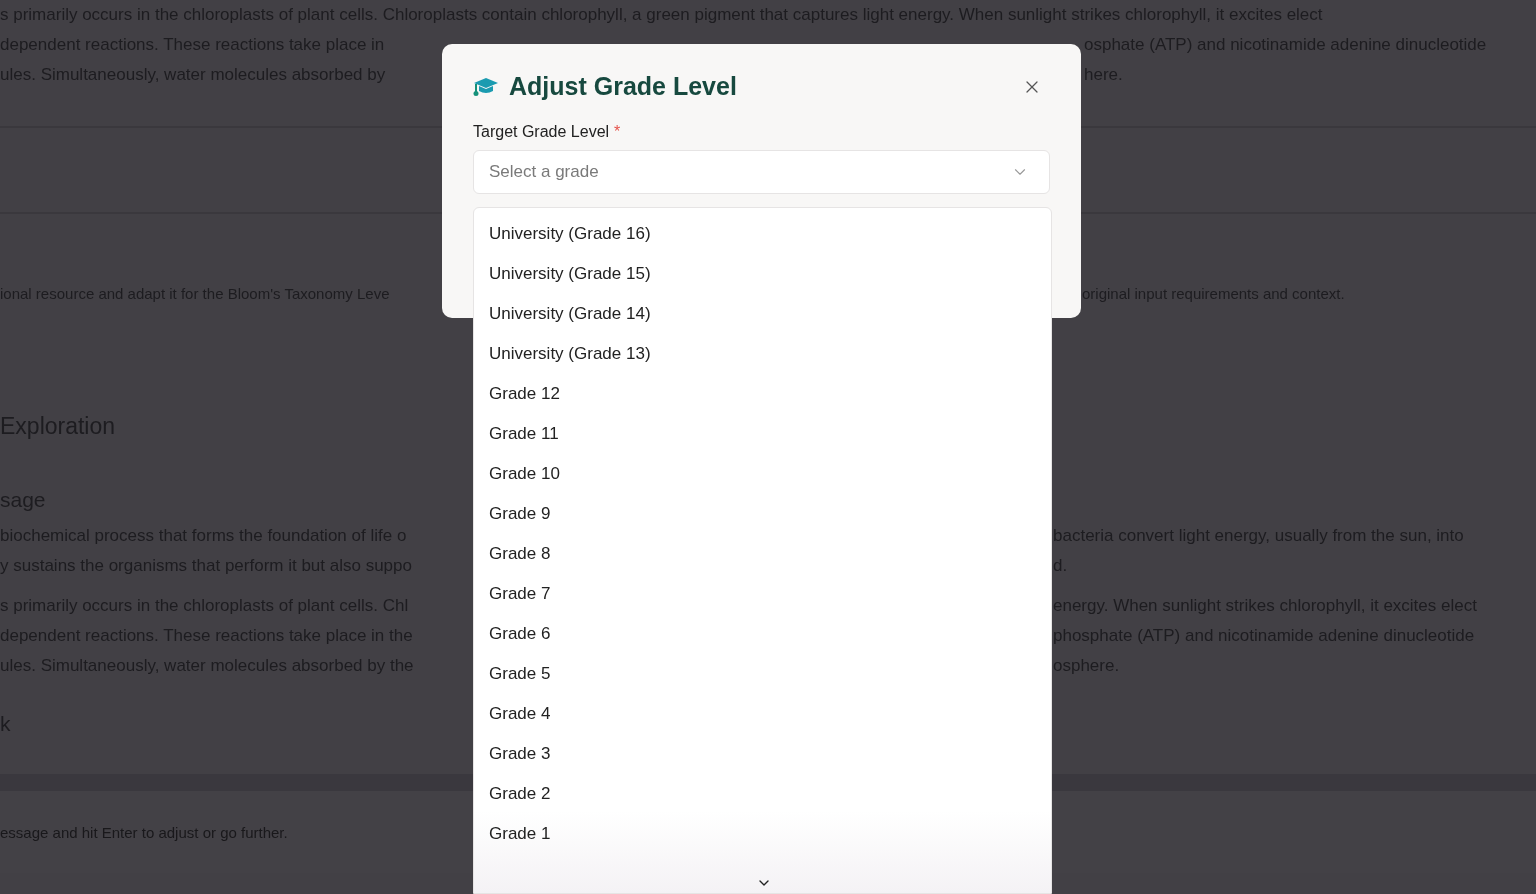  What do you see at coordinates (762, 714) in the screenshot?
I see `dropdown-option: Grade 4` at bounding box center [762, 714].